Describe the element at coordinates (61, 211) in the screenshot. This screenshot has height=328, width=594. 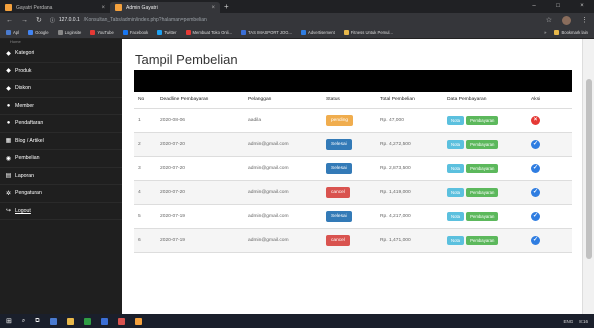
I see `sidebar-item-logout: ↪ Logout` at that location.